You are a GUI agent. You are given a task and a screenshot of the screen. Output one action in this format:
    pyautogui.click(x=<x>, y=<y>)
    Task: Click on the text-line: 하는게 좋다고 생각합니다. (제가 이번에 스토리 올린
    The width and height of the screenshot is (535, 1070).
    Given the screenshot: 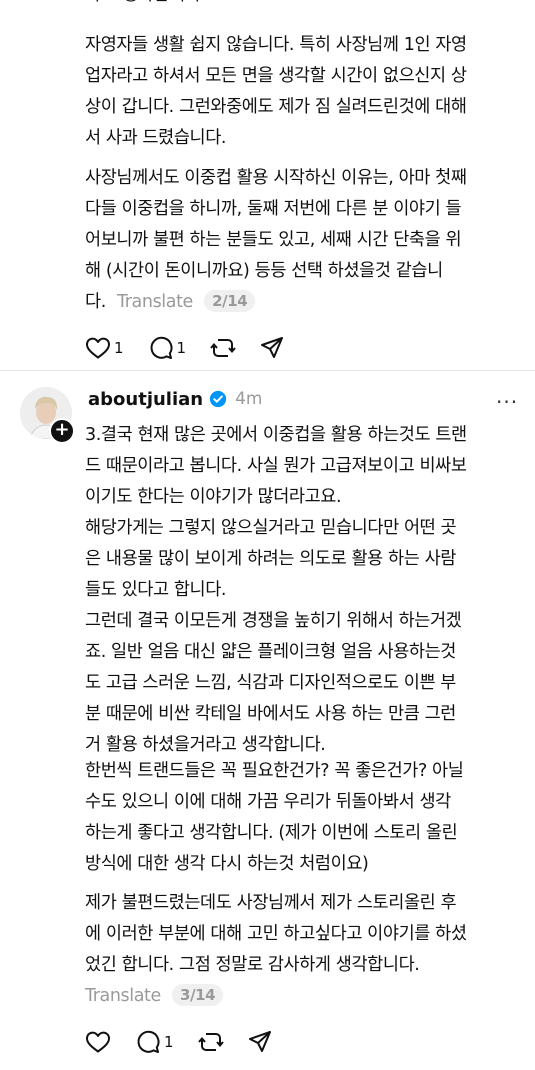 What is the action you would take?
    pyautogui.click(x=271, y=833)
    